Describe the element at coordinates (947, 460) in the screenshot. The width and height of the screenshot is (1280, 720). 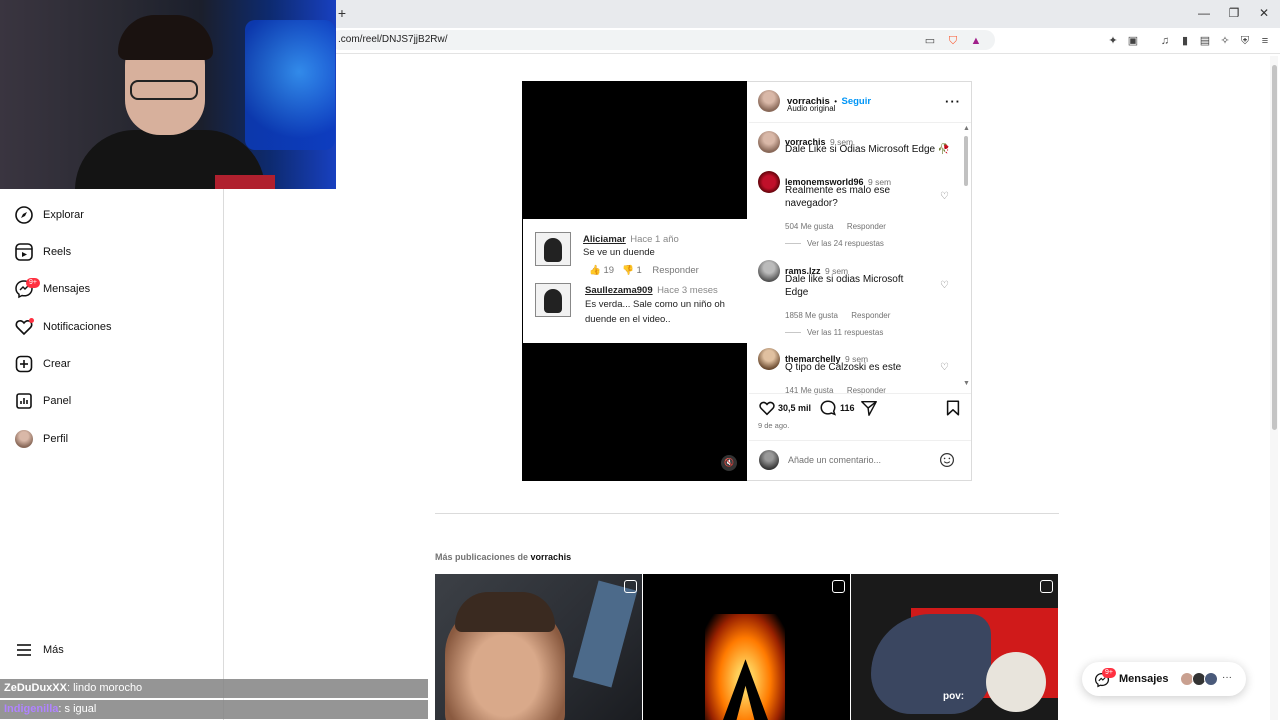
I see `emoji-icon` at that location.